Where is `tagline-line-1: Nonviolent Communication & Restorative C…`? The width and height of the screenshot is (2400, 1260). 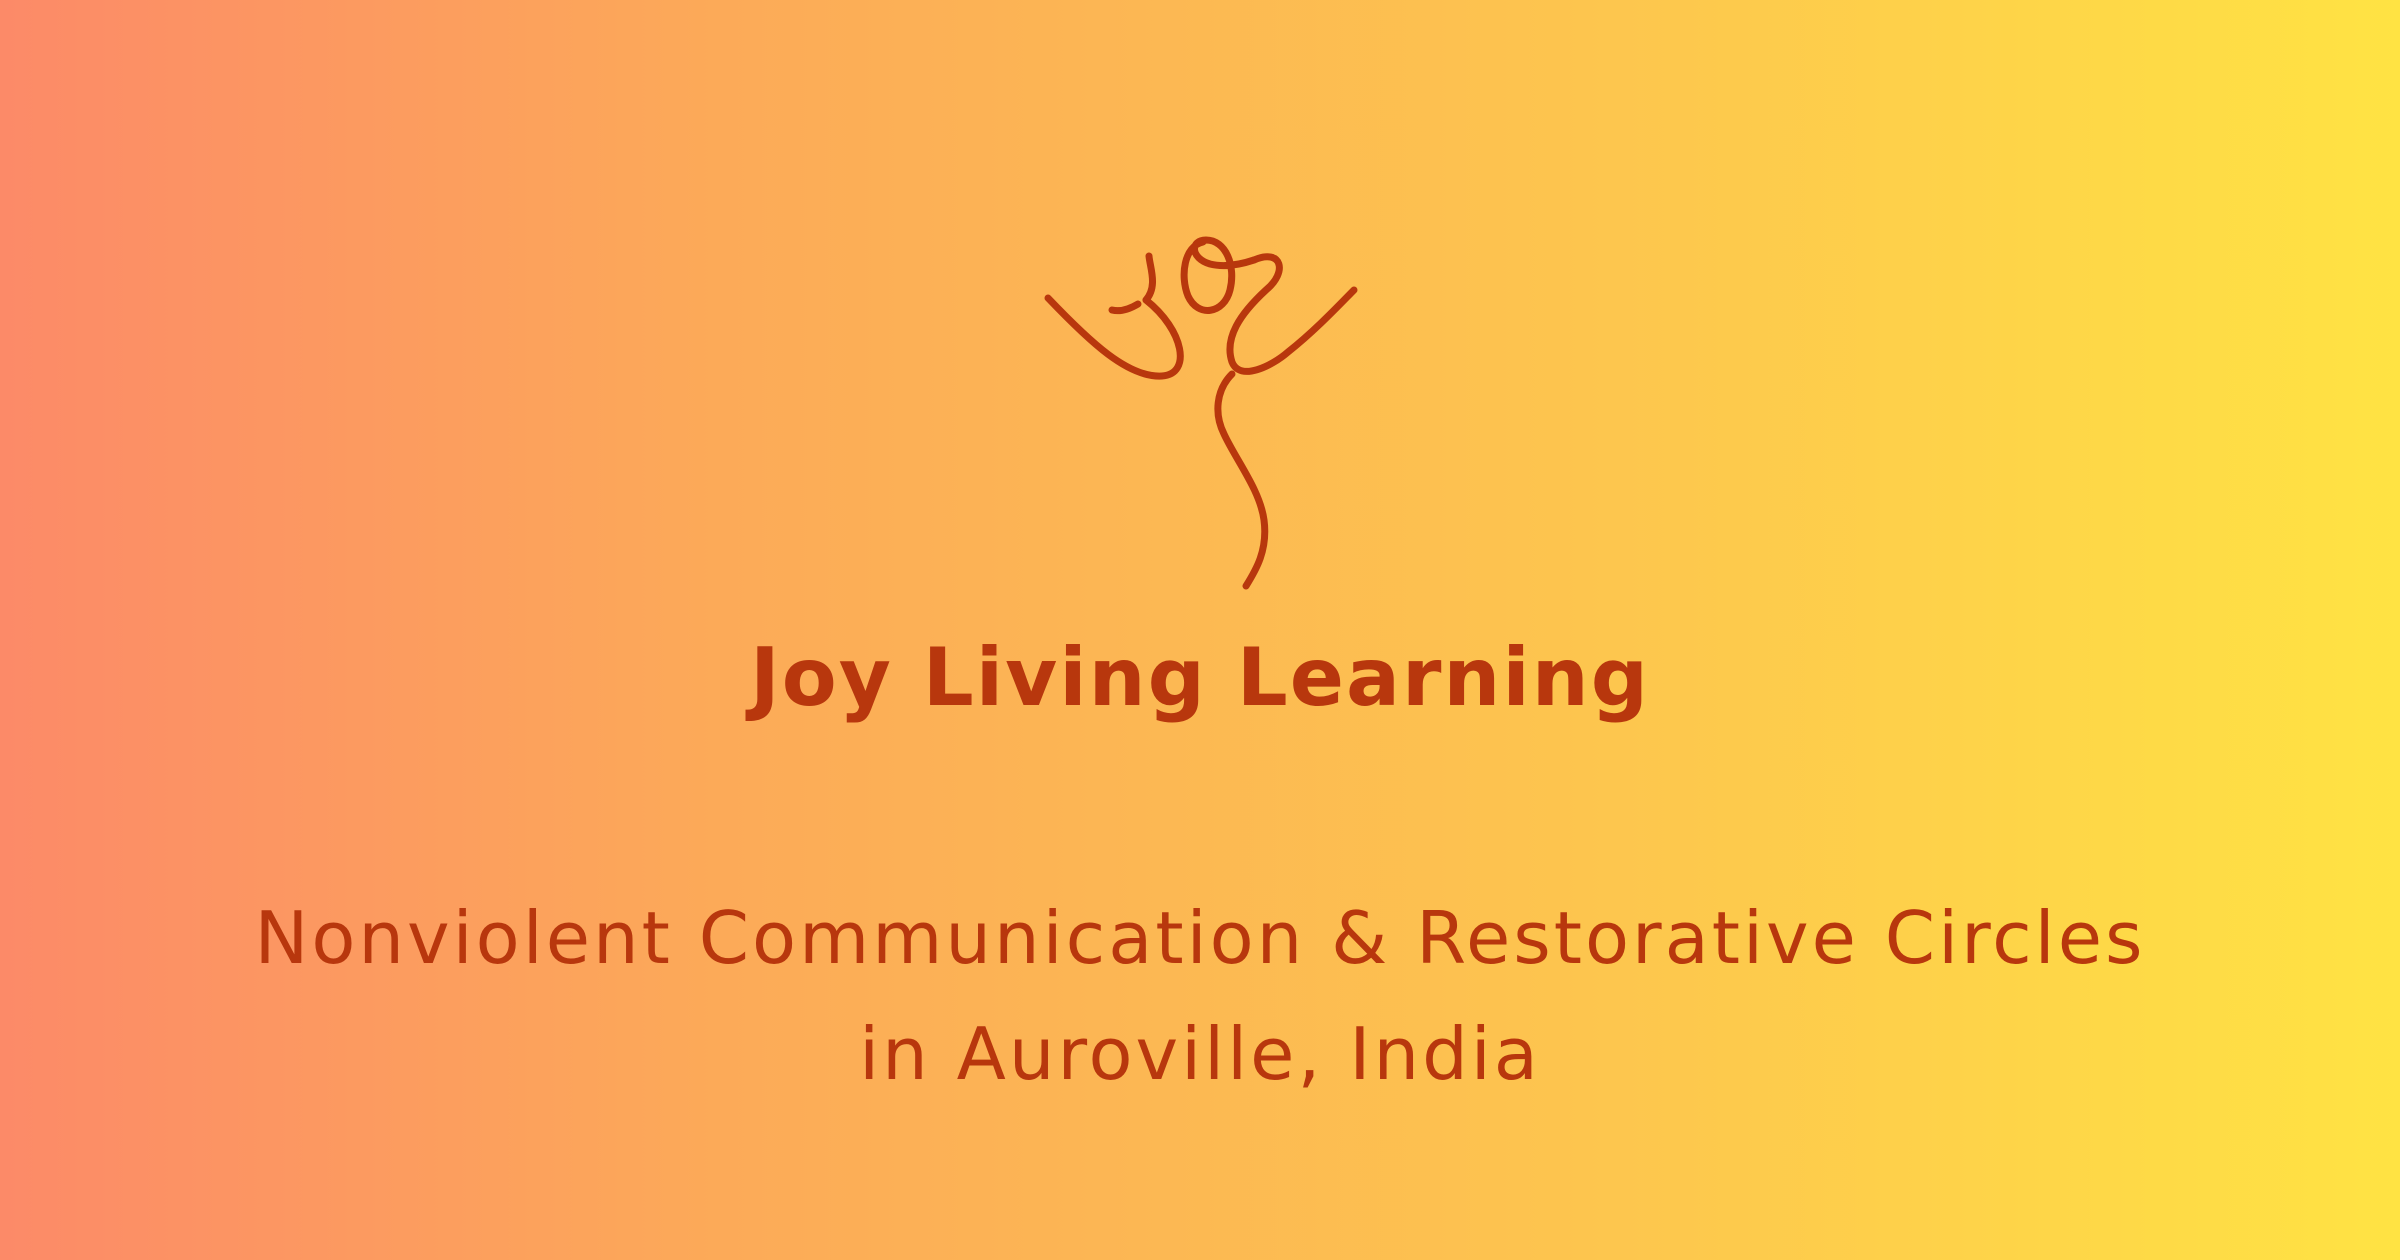
tagline-line-1: Nonviolent Communication & Restorative C… is located at coordinates (1200, 938).